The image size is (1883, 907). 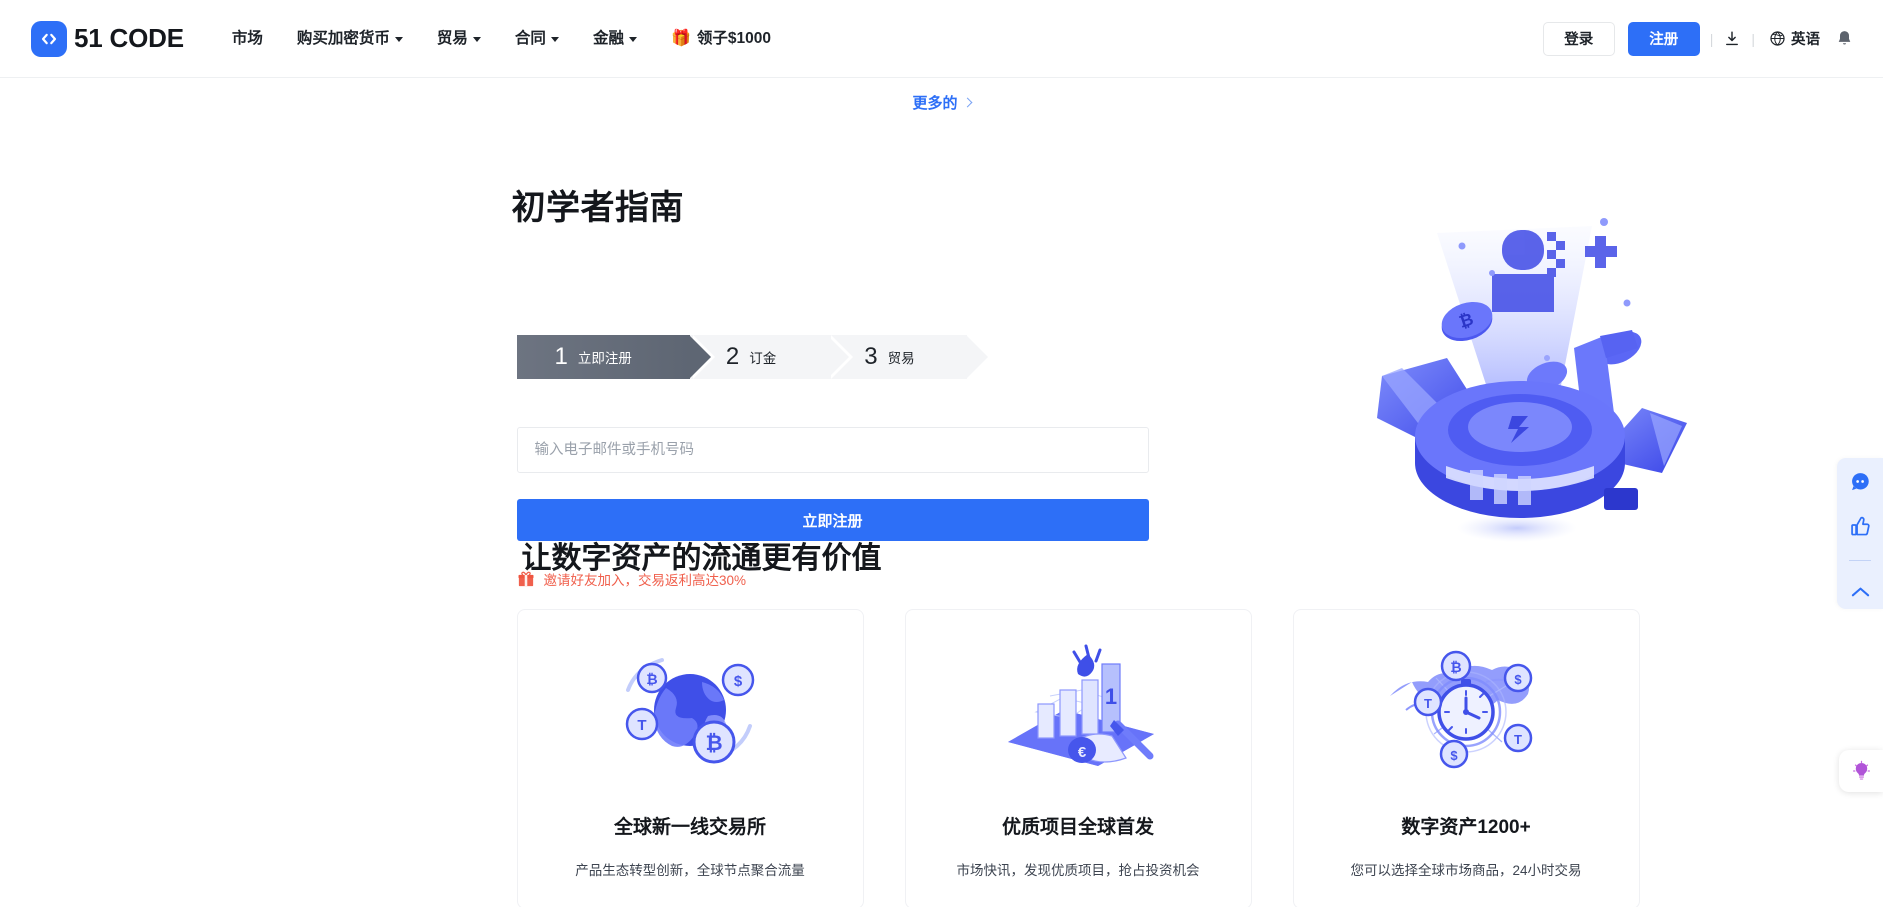 I want to click on main-nav: 市场 购买加密货币 贸易 合同 金融 🎁 领子$1000, so click(x=506, y=39).